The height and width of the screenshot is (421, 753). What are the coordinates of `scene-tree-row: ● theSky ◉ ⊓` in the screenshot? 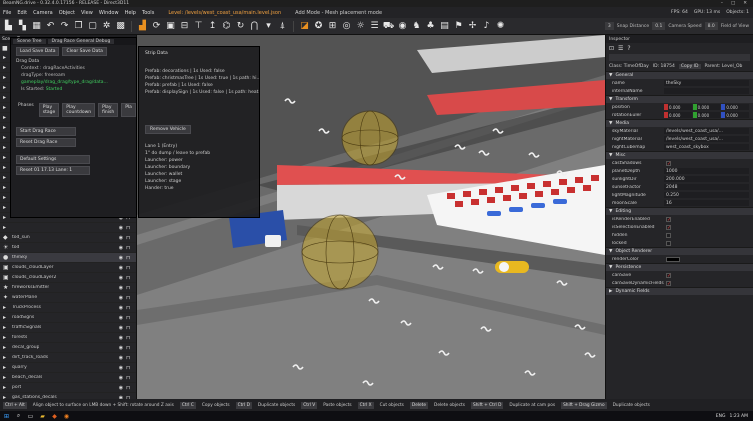 It's located at (68, 258).